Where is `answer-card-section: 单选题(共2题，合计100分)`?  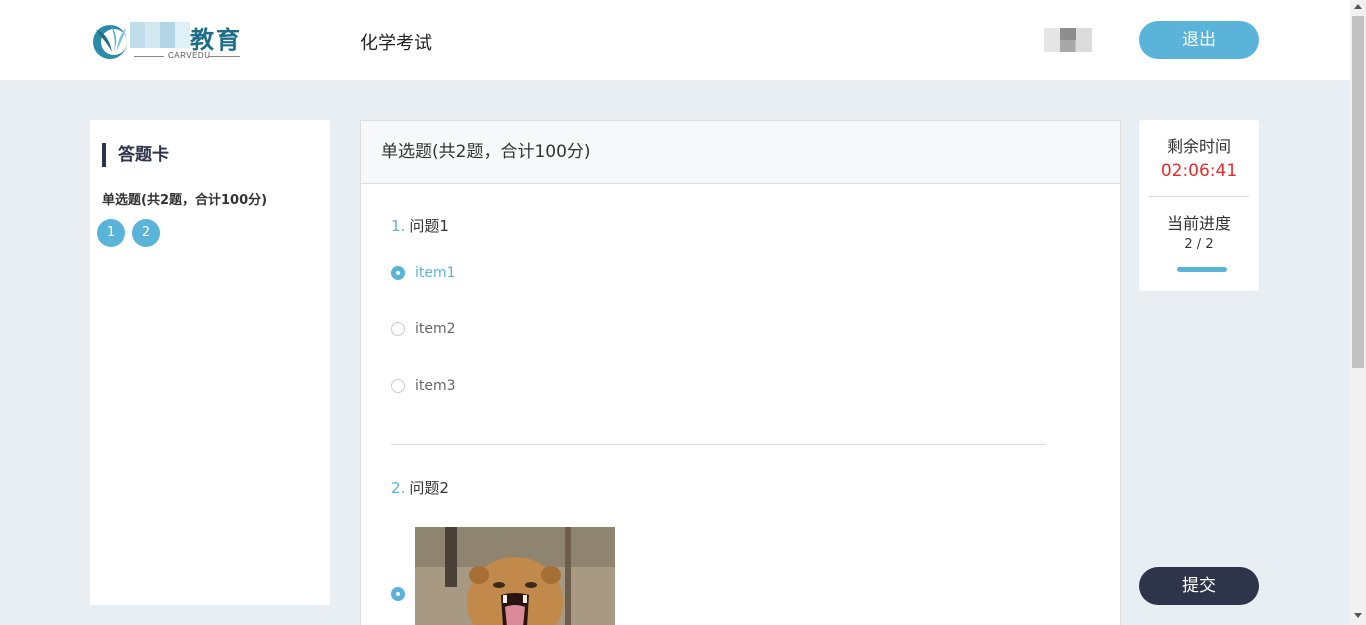
answer-card-section: 单选题(共2题，合计100分) is located at coordinates (185, 200).